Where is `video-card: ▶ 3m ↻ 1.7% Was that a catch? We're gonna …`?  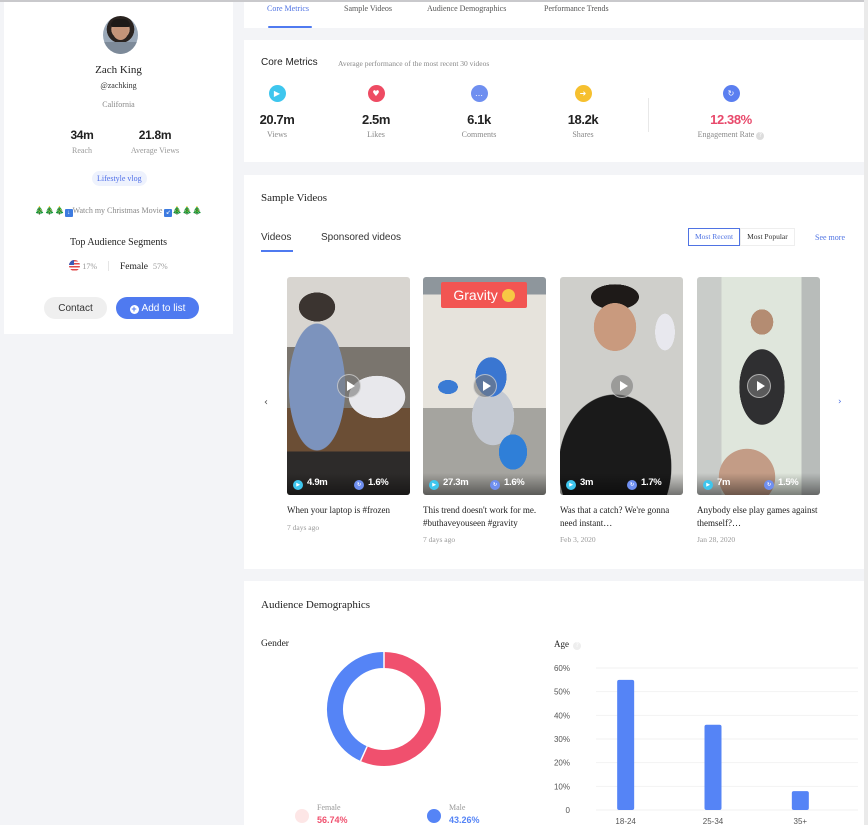
video-card: ▶ 3m ↻ 1.7% Was that a catch? We're gonna … is located at coordinates (621, 410).